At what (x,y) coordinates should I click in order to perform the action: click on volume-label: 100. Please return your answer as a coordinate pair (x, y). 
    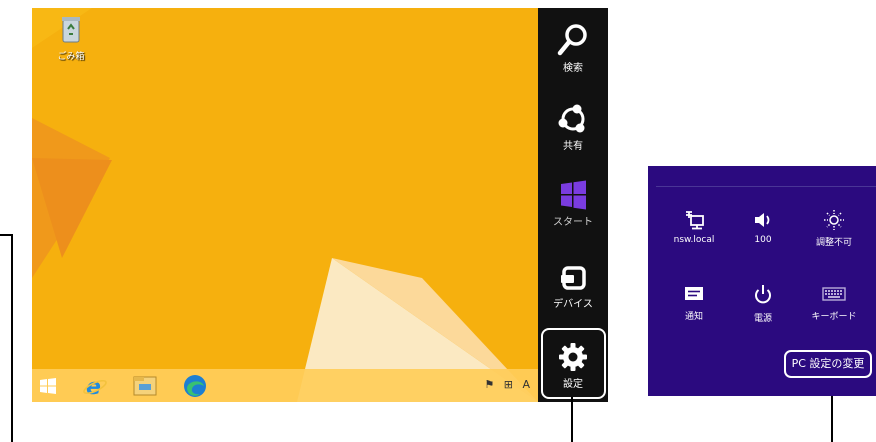
    Looking at the image, I should click on (763, 240).